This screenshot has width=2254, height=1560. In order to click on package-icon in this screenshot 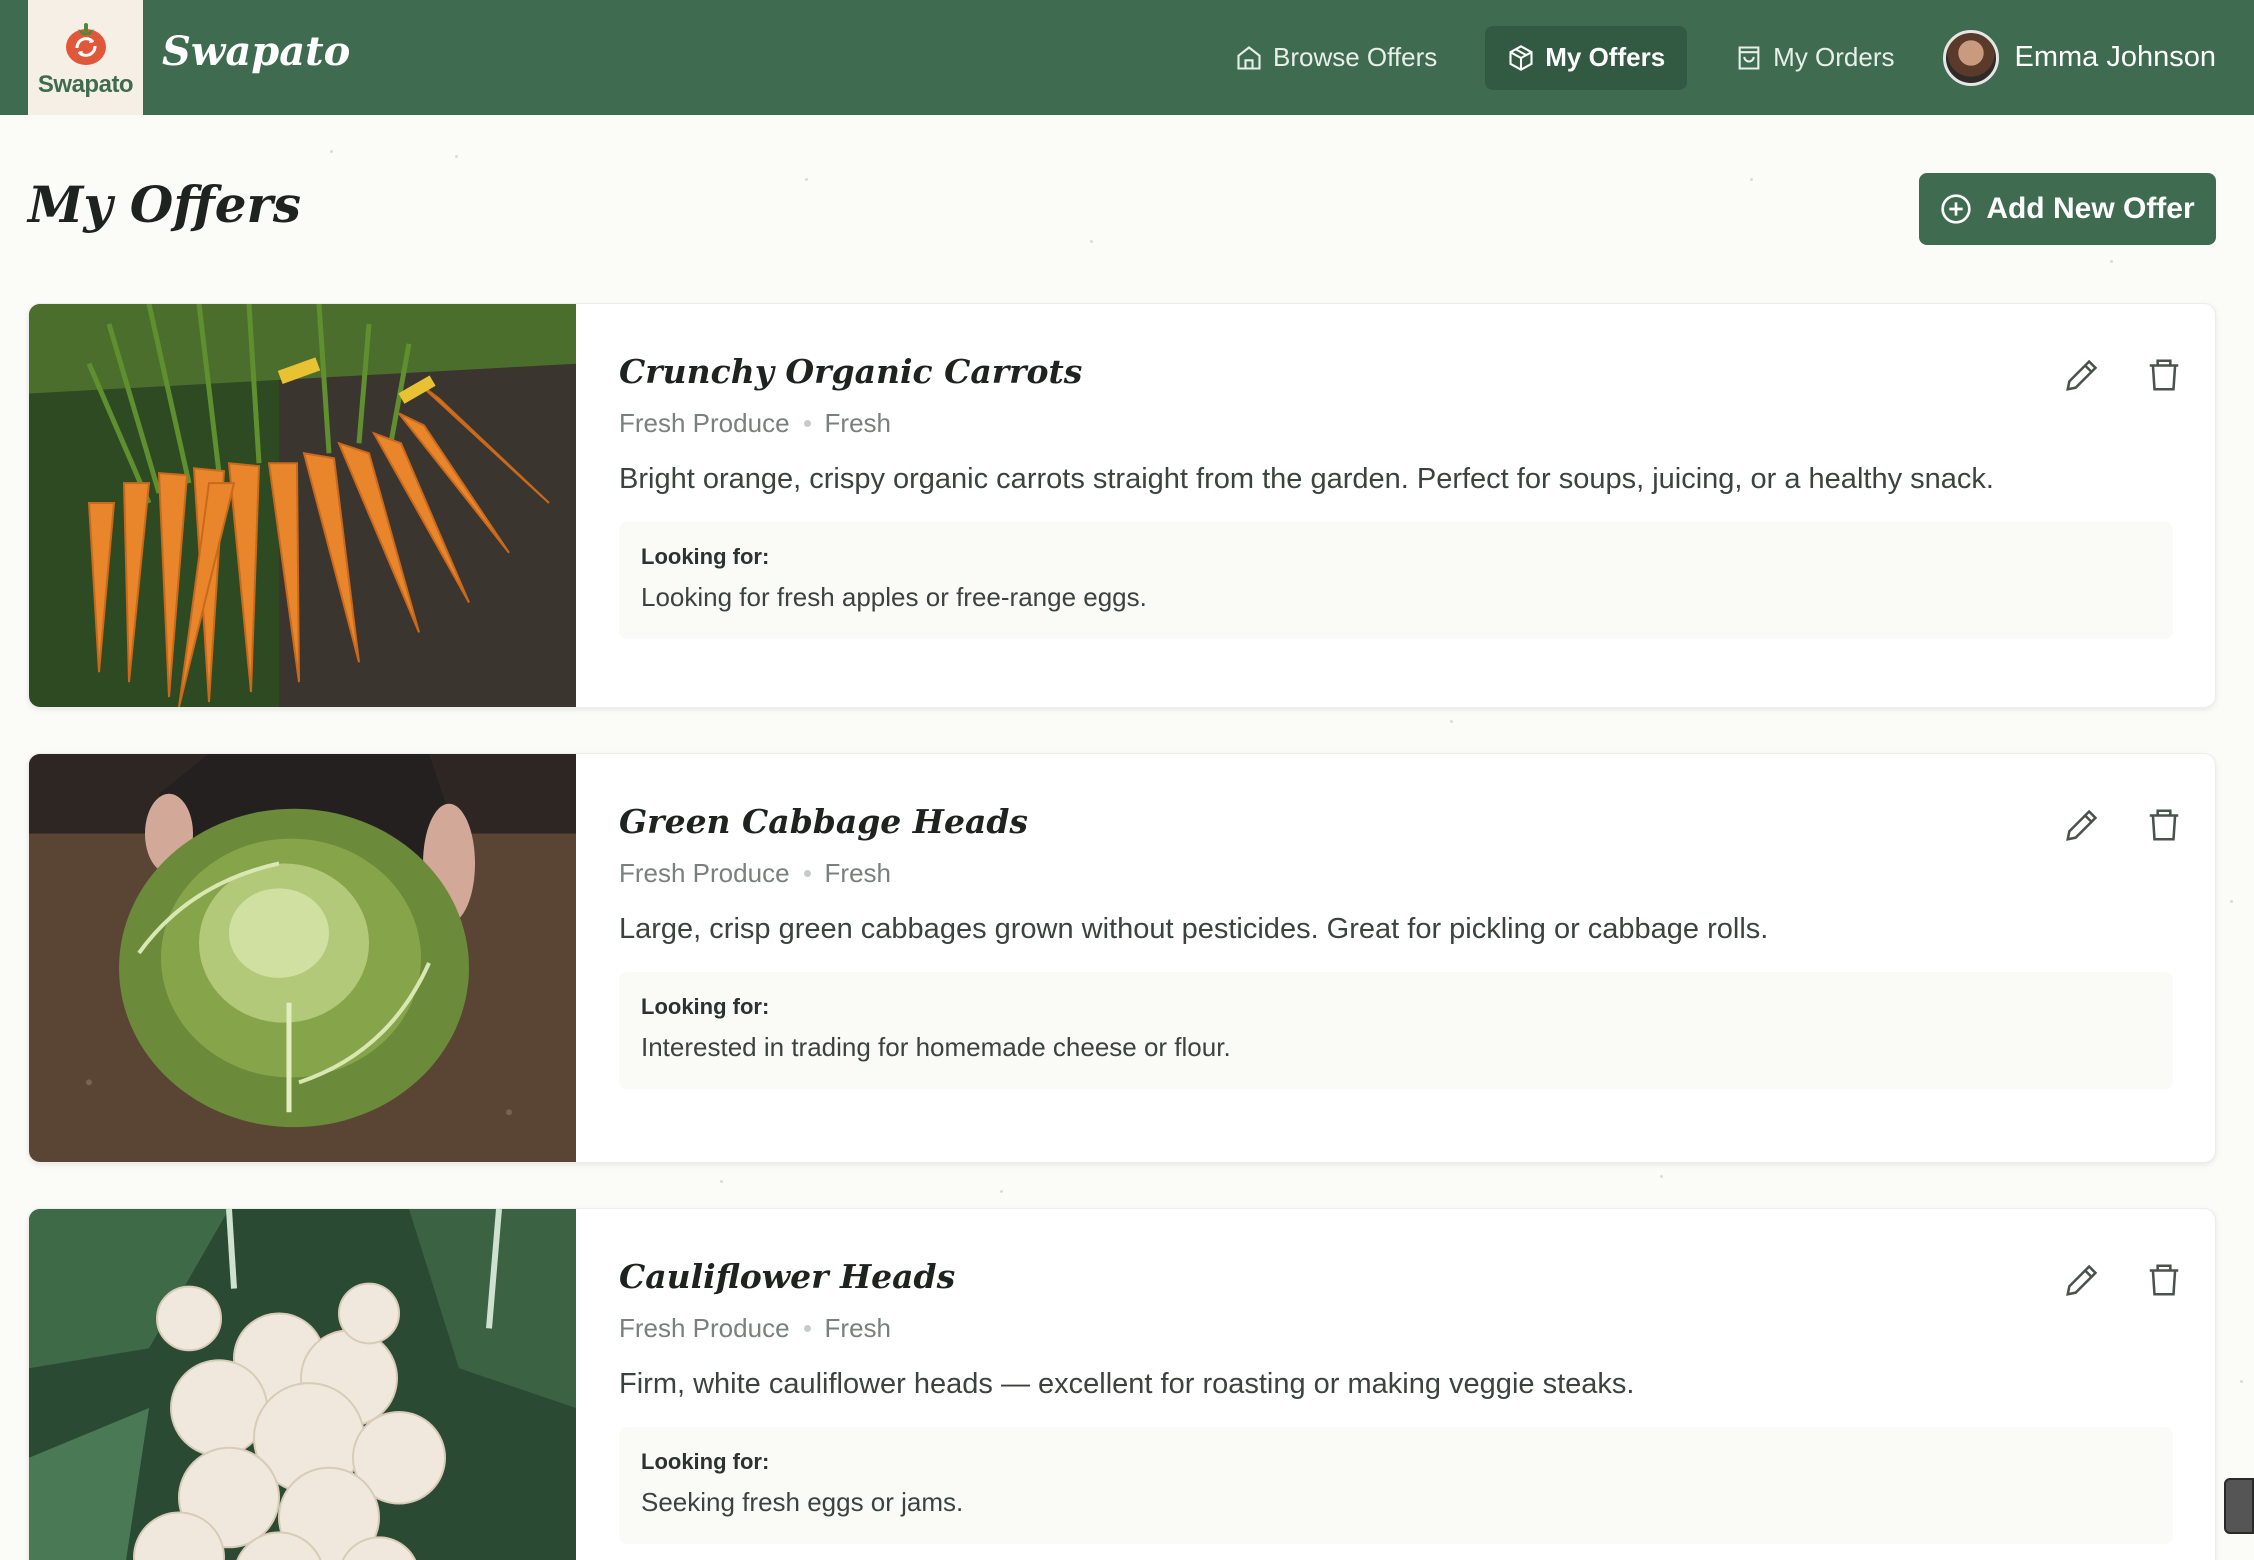, I will do `click(1521, 57)`.